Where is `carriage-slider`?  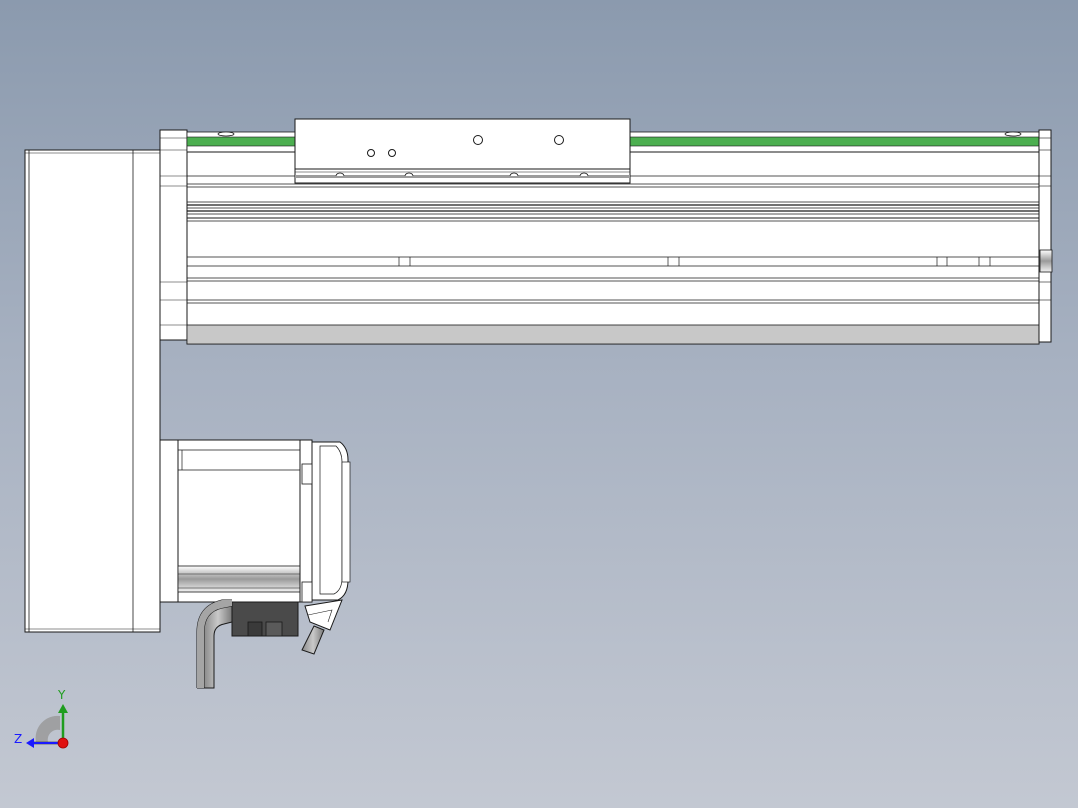
carriage-slider is located at coordinates (462, 151).